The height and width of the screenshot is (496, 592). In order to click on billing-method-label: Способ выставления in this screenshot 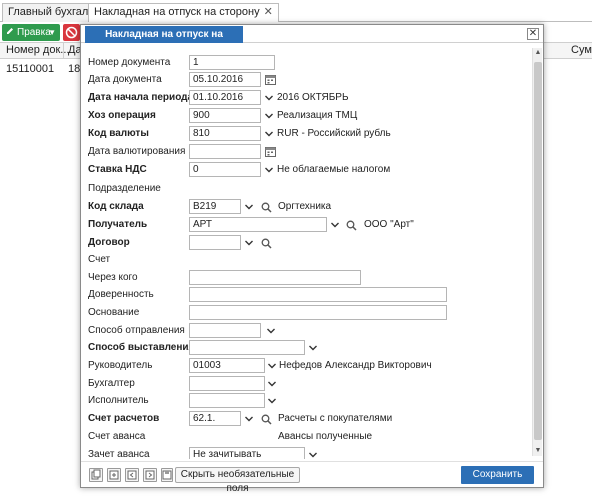, I will do `click(141, 347)`.